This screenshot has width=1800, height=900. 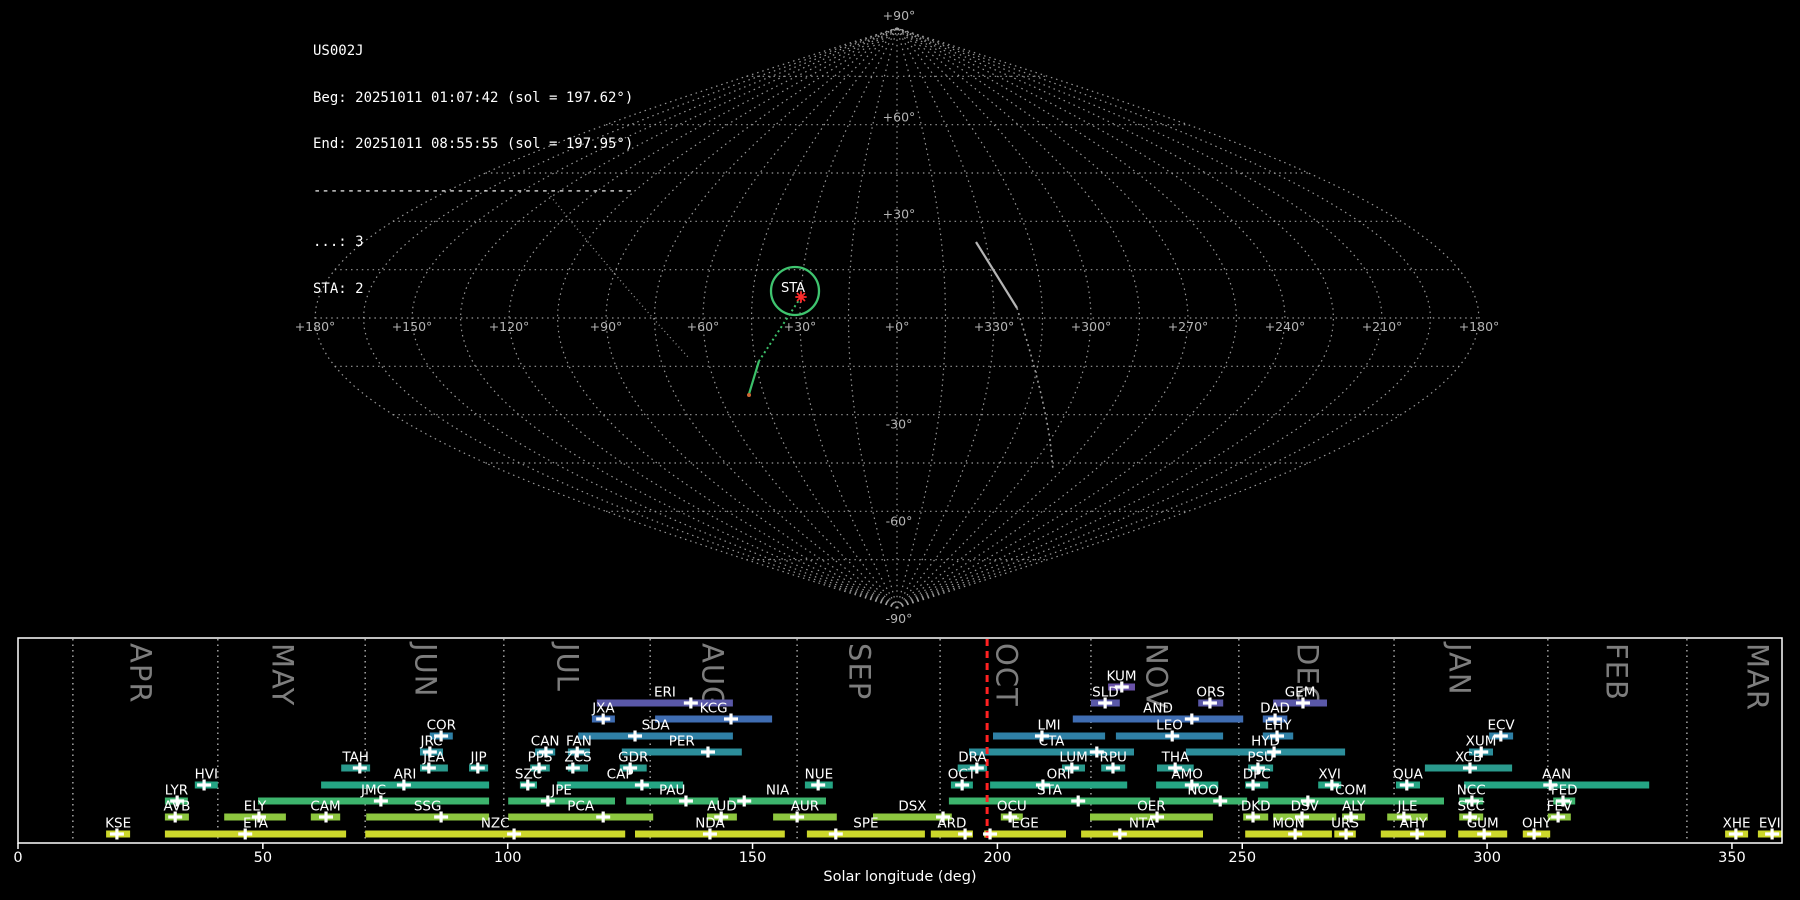 What do you see at coordinates (1091, 326) in the screenshot?
I see `equator-longitude-label: +300°` at bounding box center [1091, 326].